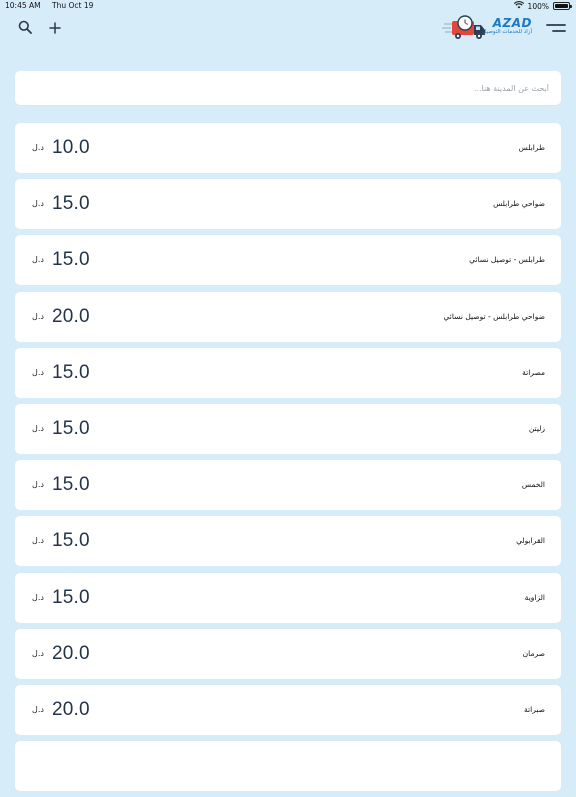  Describe the element at coordinates (288, 709) in the screenshot. I see `city-card: صبراتة 20.0 د.ل` at that location.